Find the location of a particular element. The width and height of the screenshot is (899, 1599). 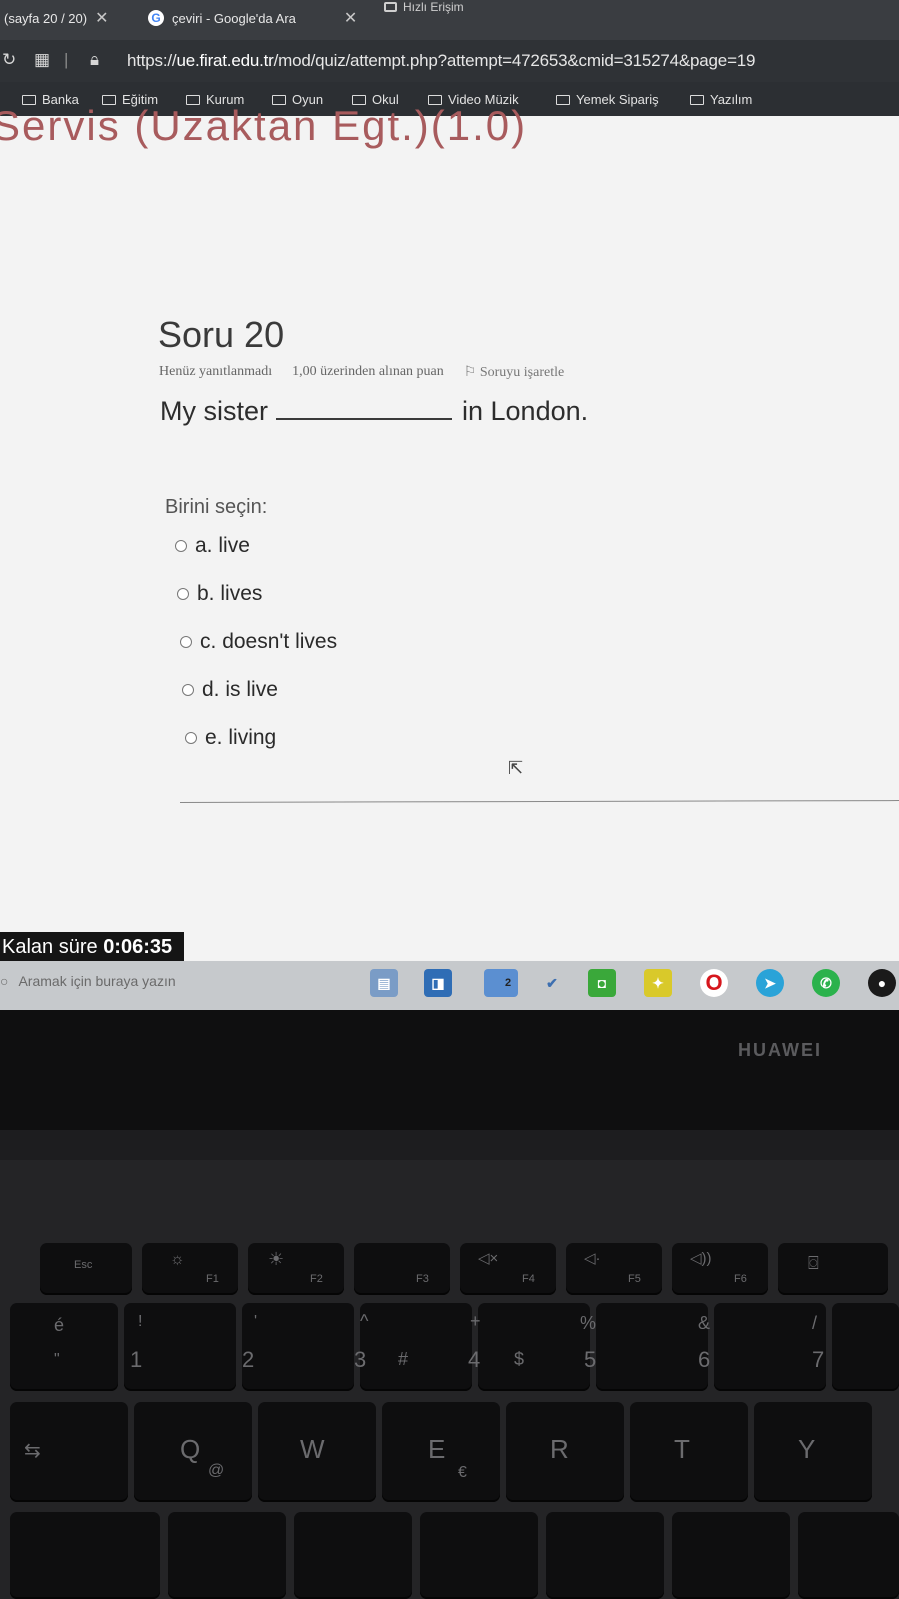

key-w: W is located at coordinates (317, 1452).